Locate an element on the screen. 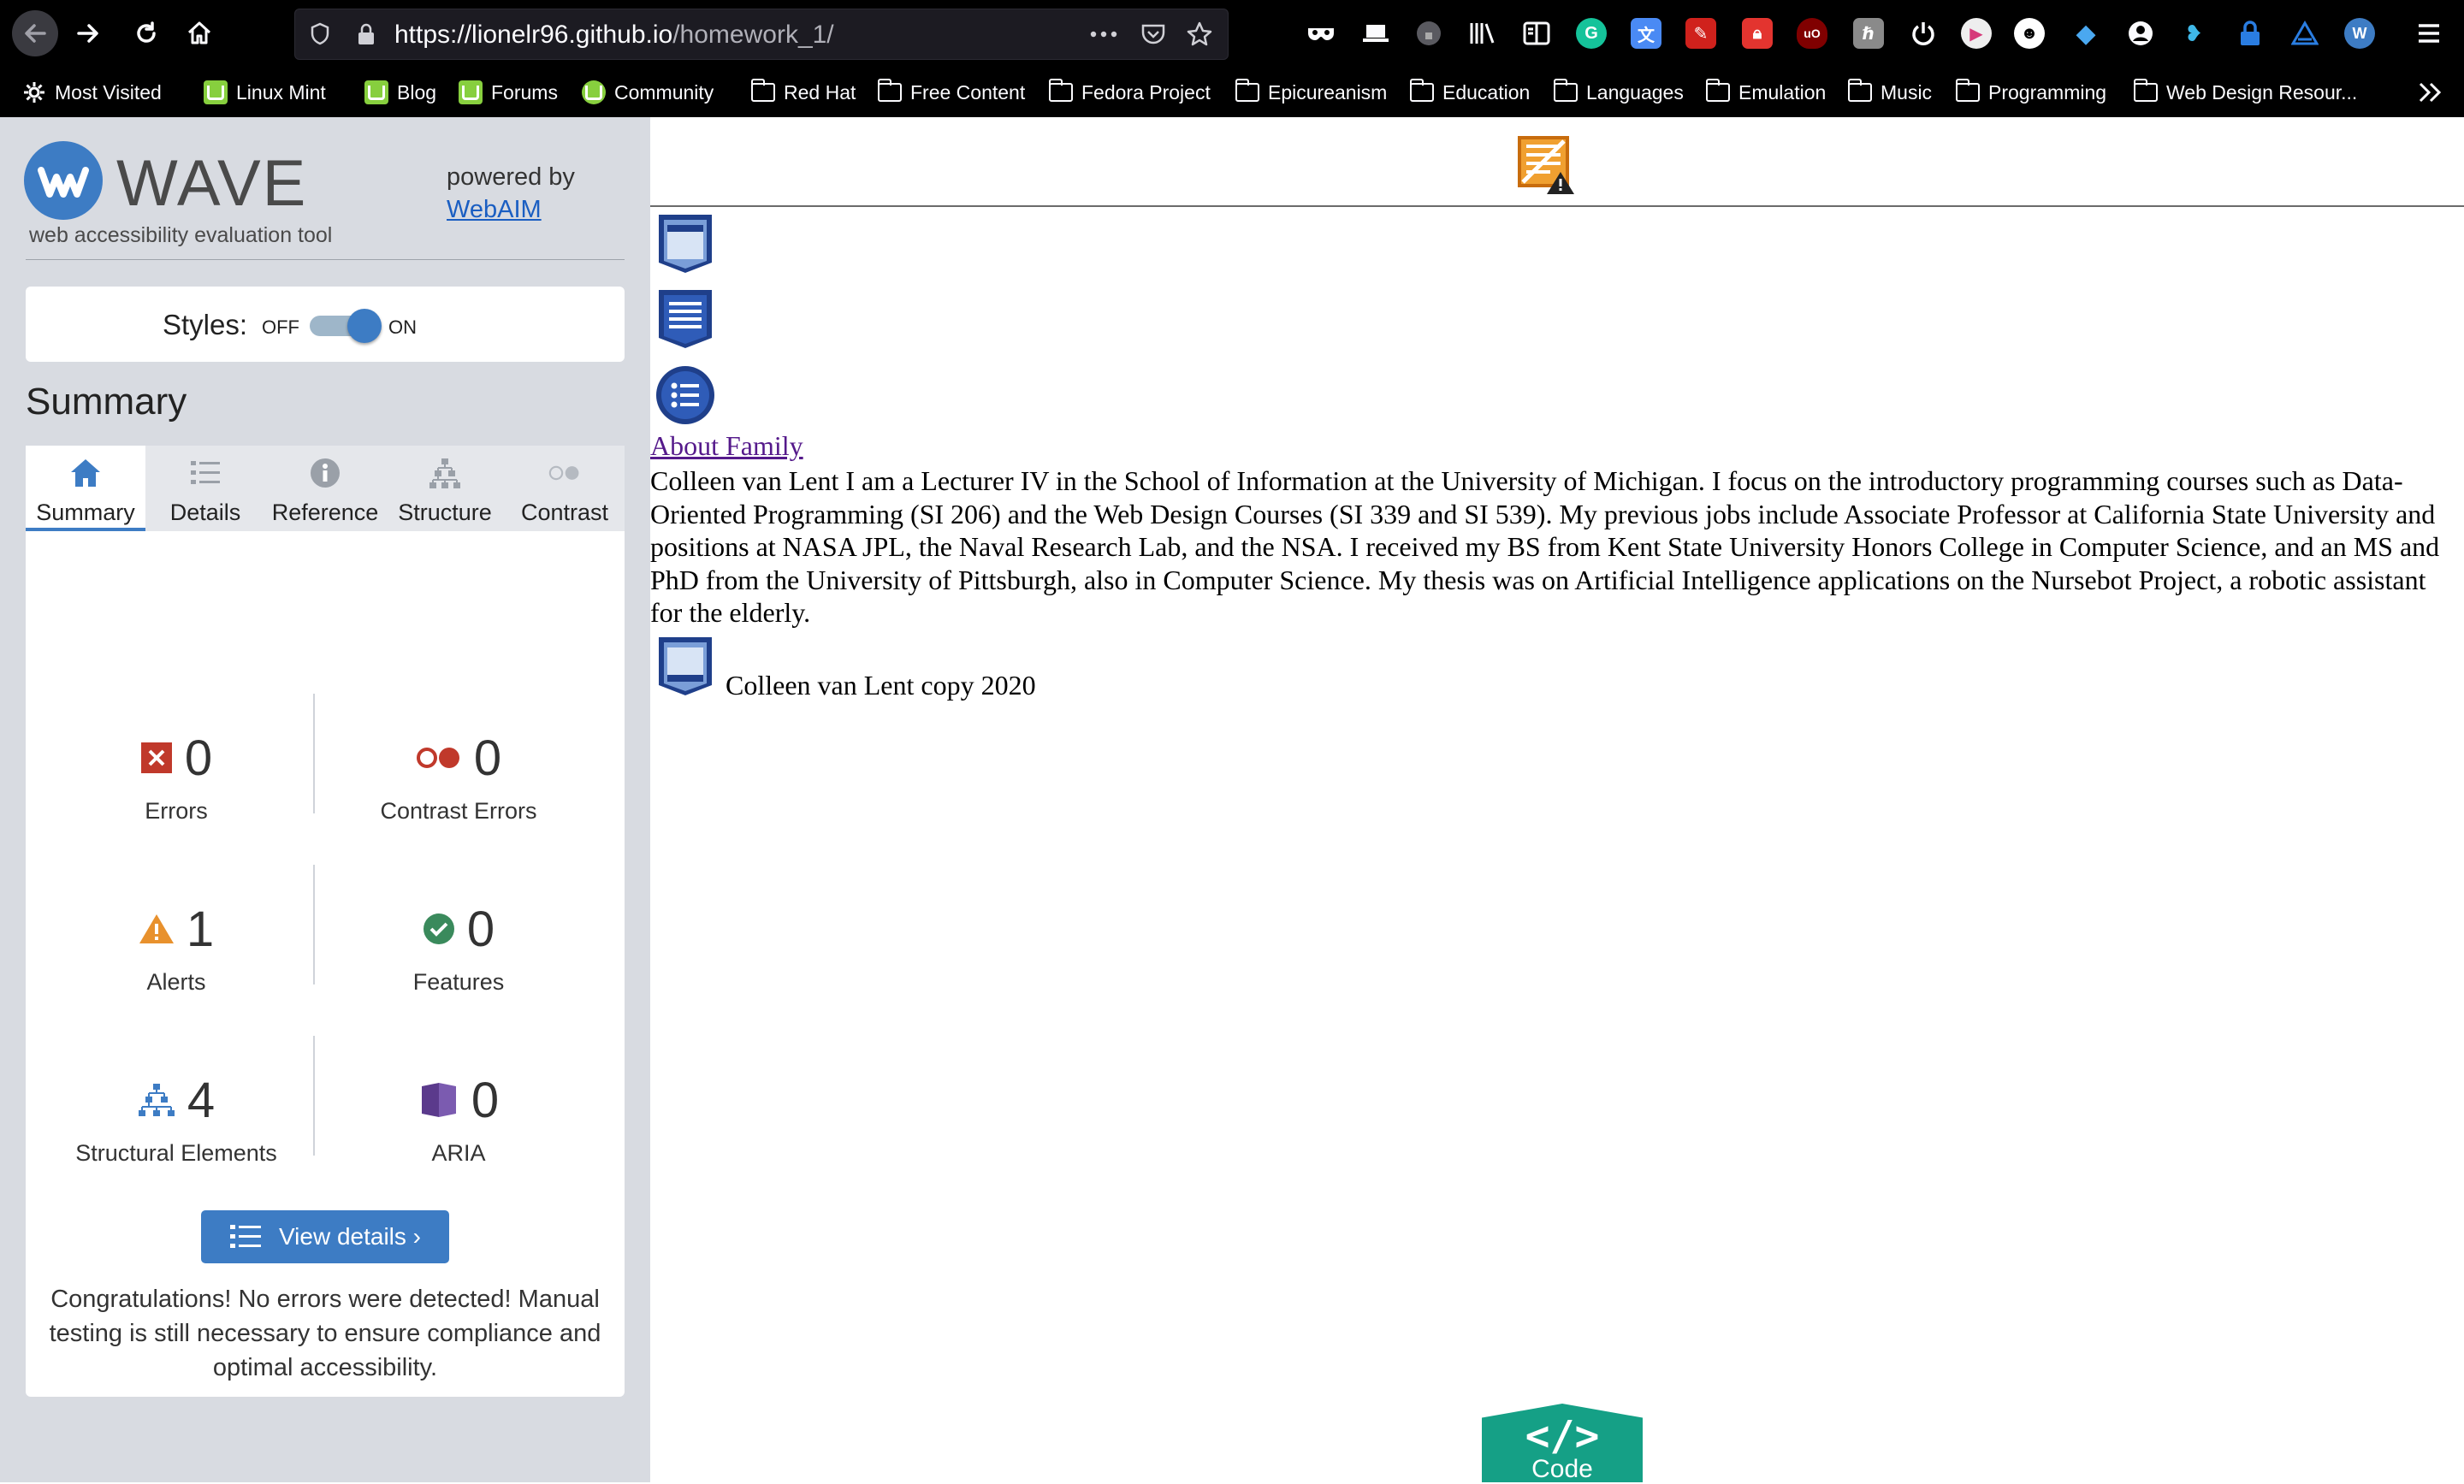 This screenshot has width=2464, height=1484. bookmark-emulation: Emulation is located at coordinates (1765, 92).